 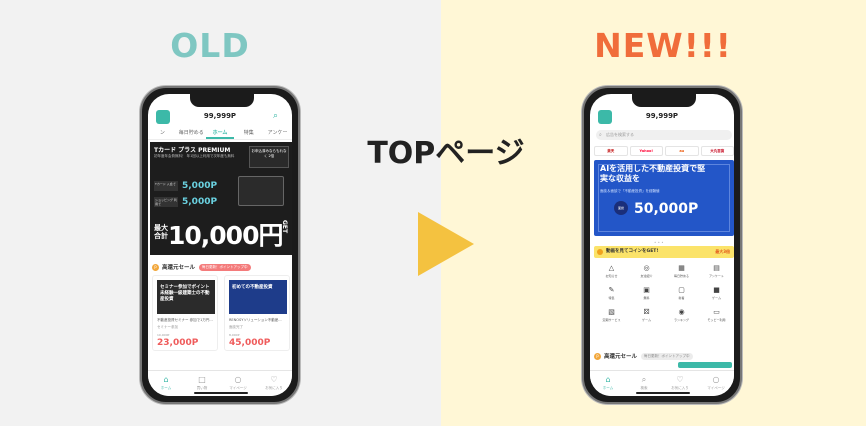 What do you see at coordinates (234, 335) in the screenshot?
I see `card-old-price: 8,000P` at bounding box center [234, 335].